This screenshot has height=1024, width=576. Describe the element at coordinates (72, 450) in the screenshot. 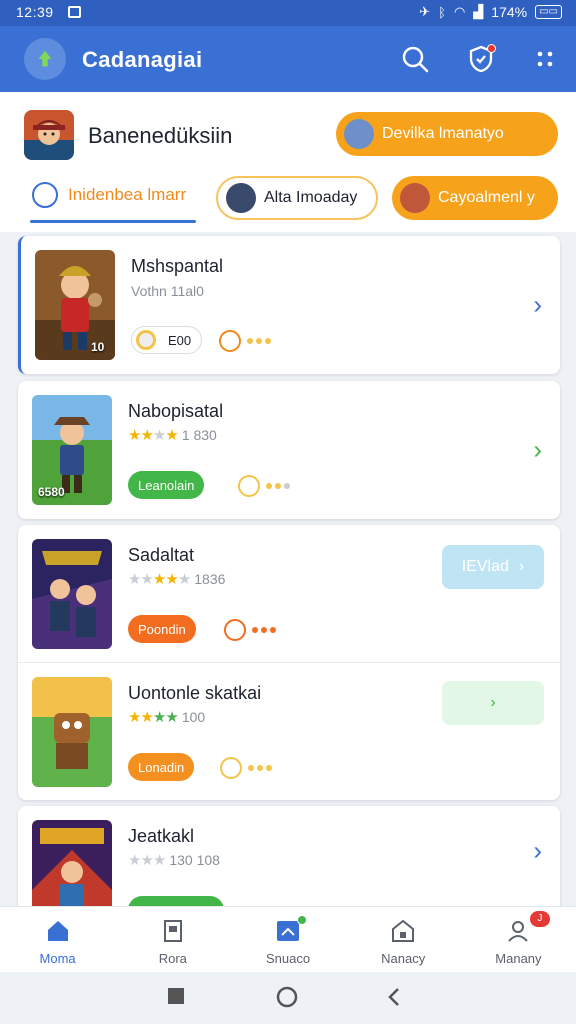

I see `game-thumbnail: 6580` at that location.